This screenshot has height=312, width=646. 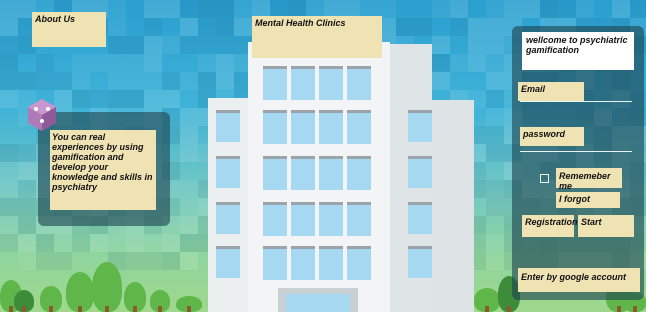 I want to click on forgot-password-link: I forgot, so click(x=588, y=200).